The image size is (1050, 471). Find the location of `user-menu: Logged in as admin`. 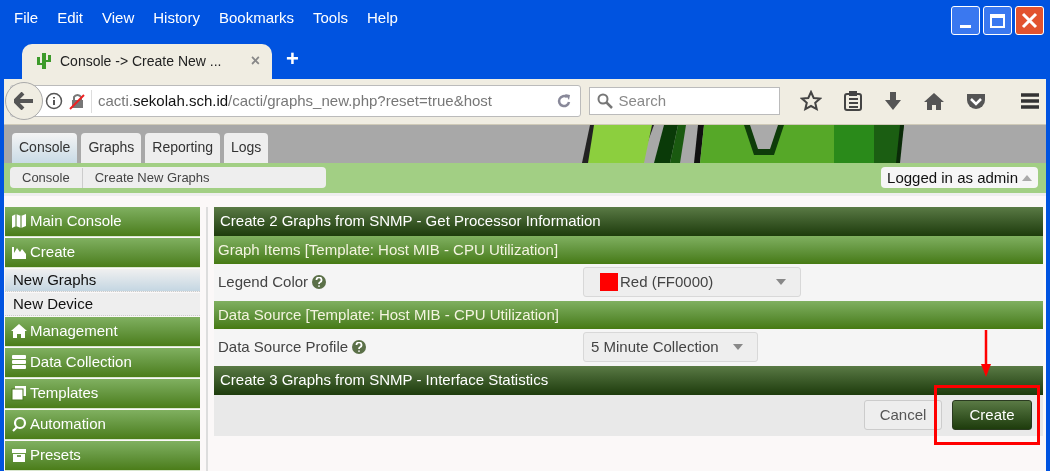

user-menu: Logged in as admin is located at coordinates (959, 178).